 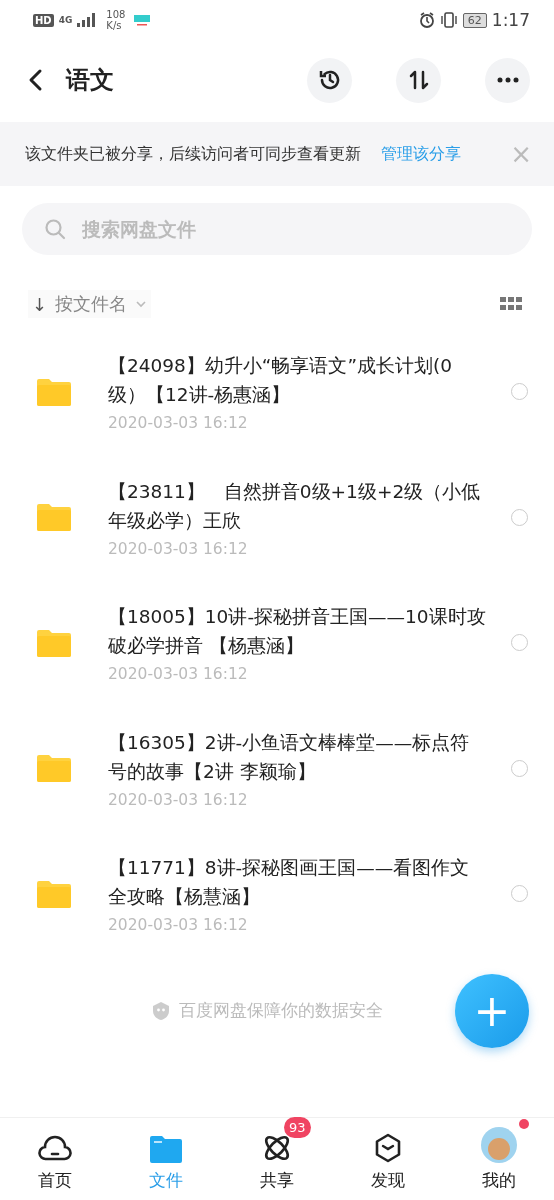 I want to click on back-icon, so click(x=36, y=80).